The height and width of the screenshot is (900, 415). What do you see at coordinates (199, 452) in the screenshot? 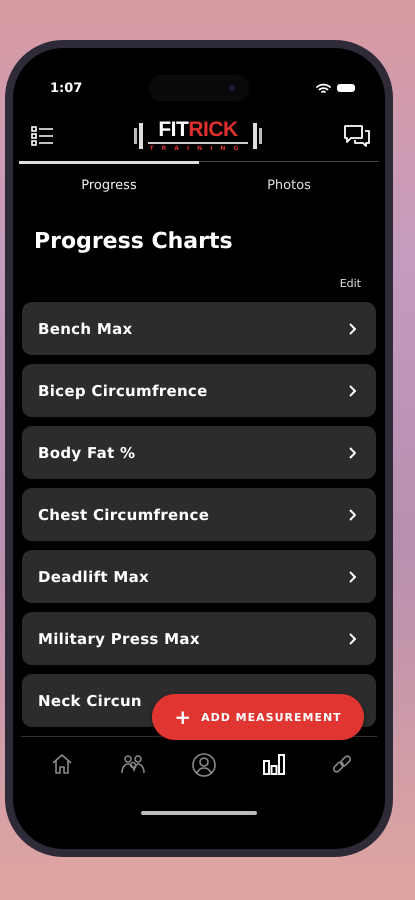
I see `chart-list-item: Body Fat %` at bounding box center [199, 452].